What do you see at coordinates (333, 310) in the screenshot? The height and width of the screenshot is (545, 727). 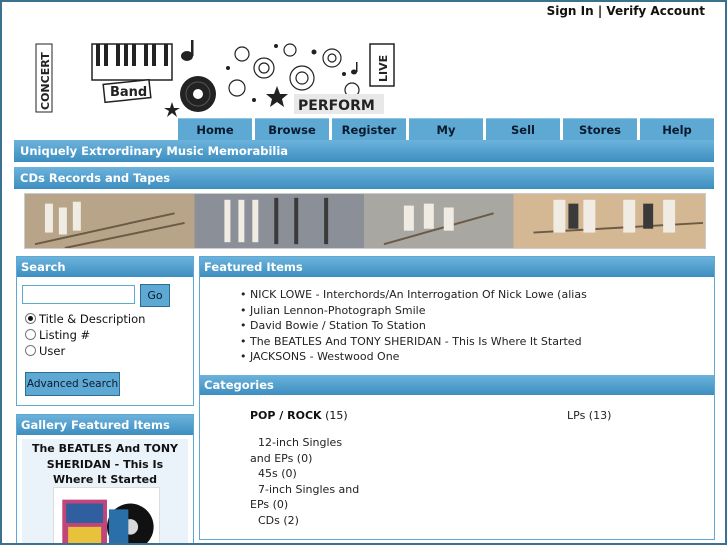 I see `featured-item-link: • Julian Lennon-Photograph Smile` at bounding box center [333, 310].